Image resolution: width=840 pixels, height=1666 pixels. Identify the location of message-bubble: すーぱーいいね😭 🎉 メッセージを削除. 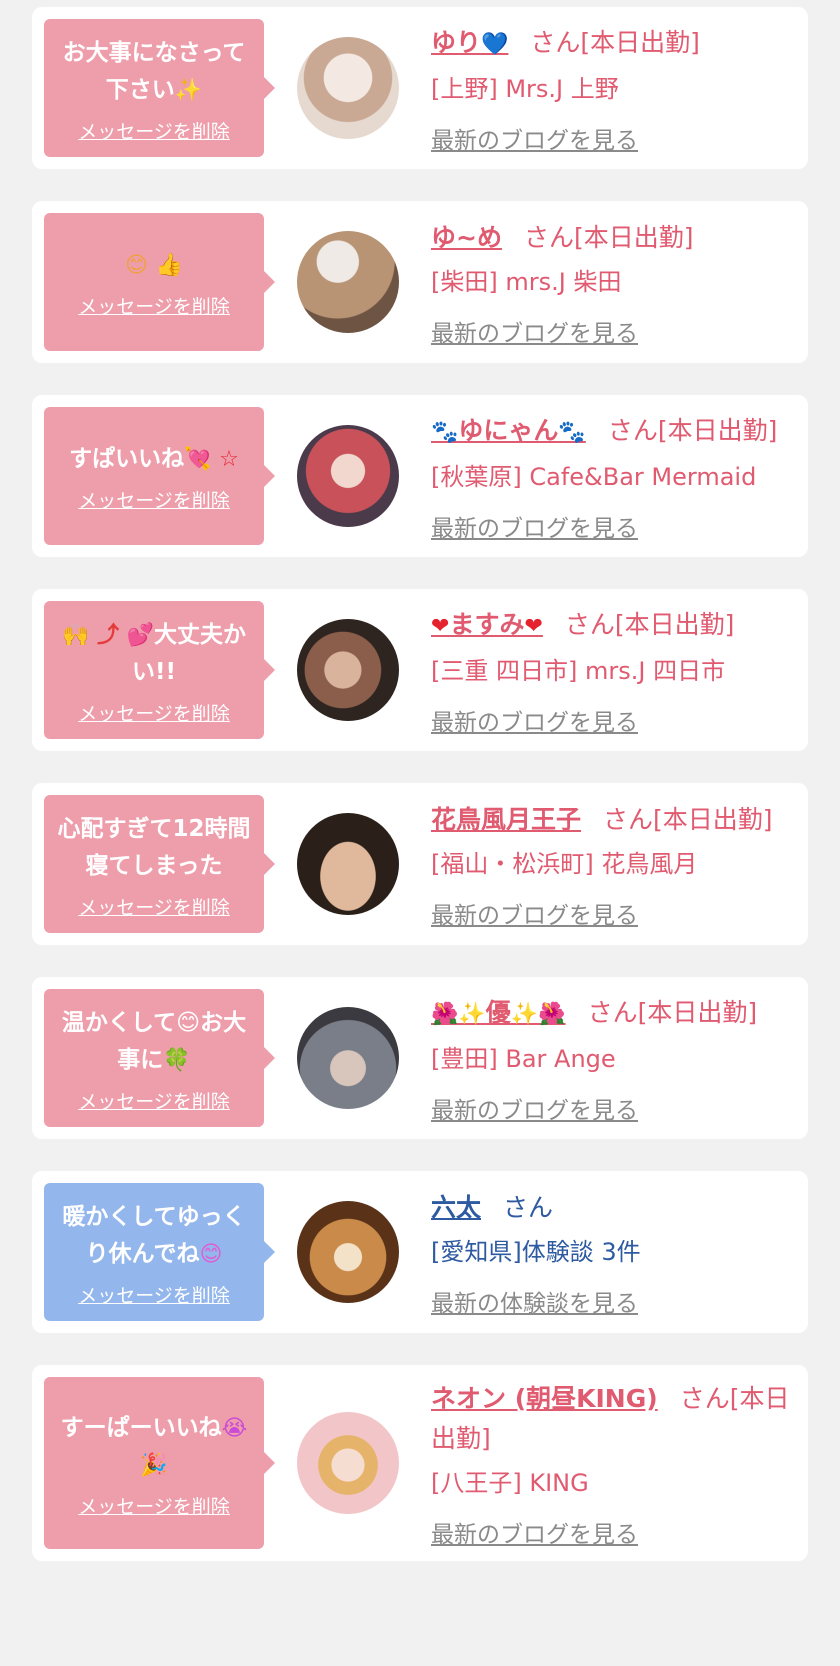
(159, 1463).